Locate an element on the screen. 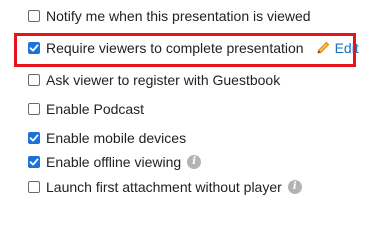  option-launch-attachment: Launch first attachment without player i is located at coordinates (165, 187).